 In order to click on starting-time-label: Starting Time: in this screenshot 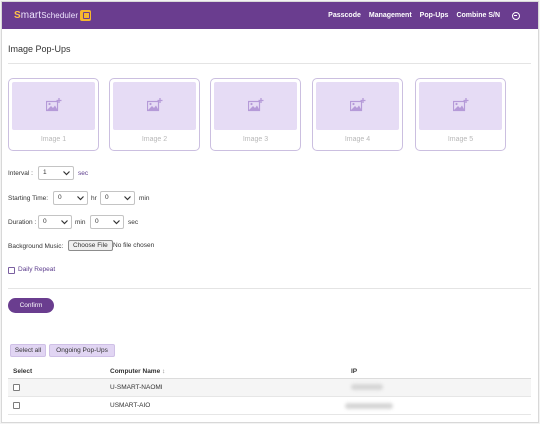, I will do `click(28, 198)`.